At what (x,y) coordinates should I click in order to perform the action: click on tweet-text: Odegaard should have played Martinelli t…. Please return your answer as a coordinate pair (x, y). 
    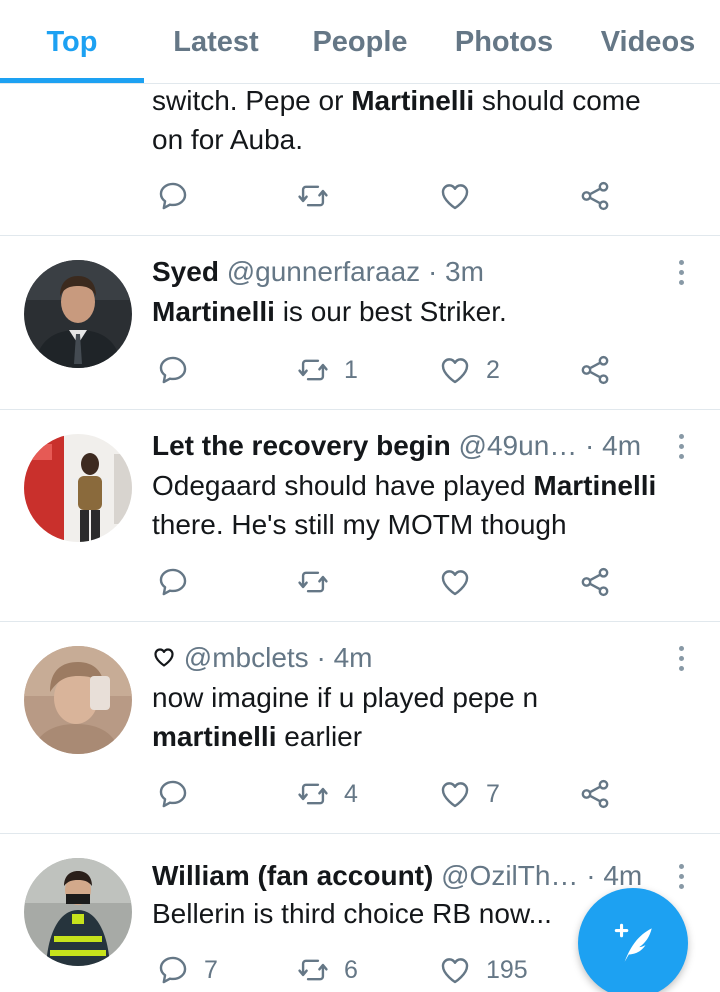
    Looking at the image, I should click on (404, 505).